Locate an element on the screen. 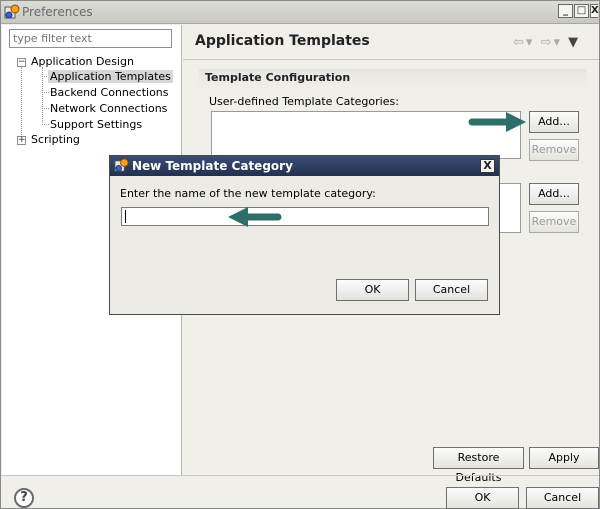 The width and height of the screenshot is (600, 509). help-icon: ? is located at coordinates (24, 498).